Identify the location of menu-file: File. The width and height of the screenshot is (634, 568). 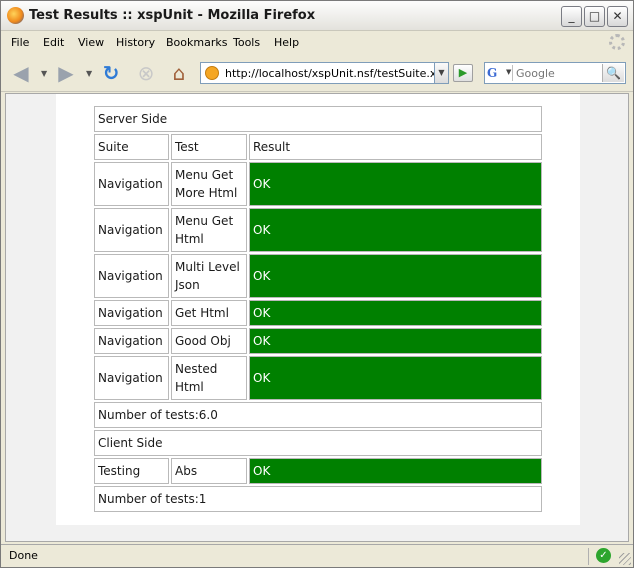
(20, 42).